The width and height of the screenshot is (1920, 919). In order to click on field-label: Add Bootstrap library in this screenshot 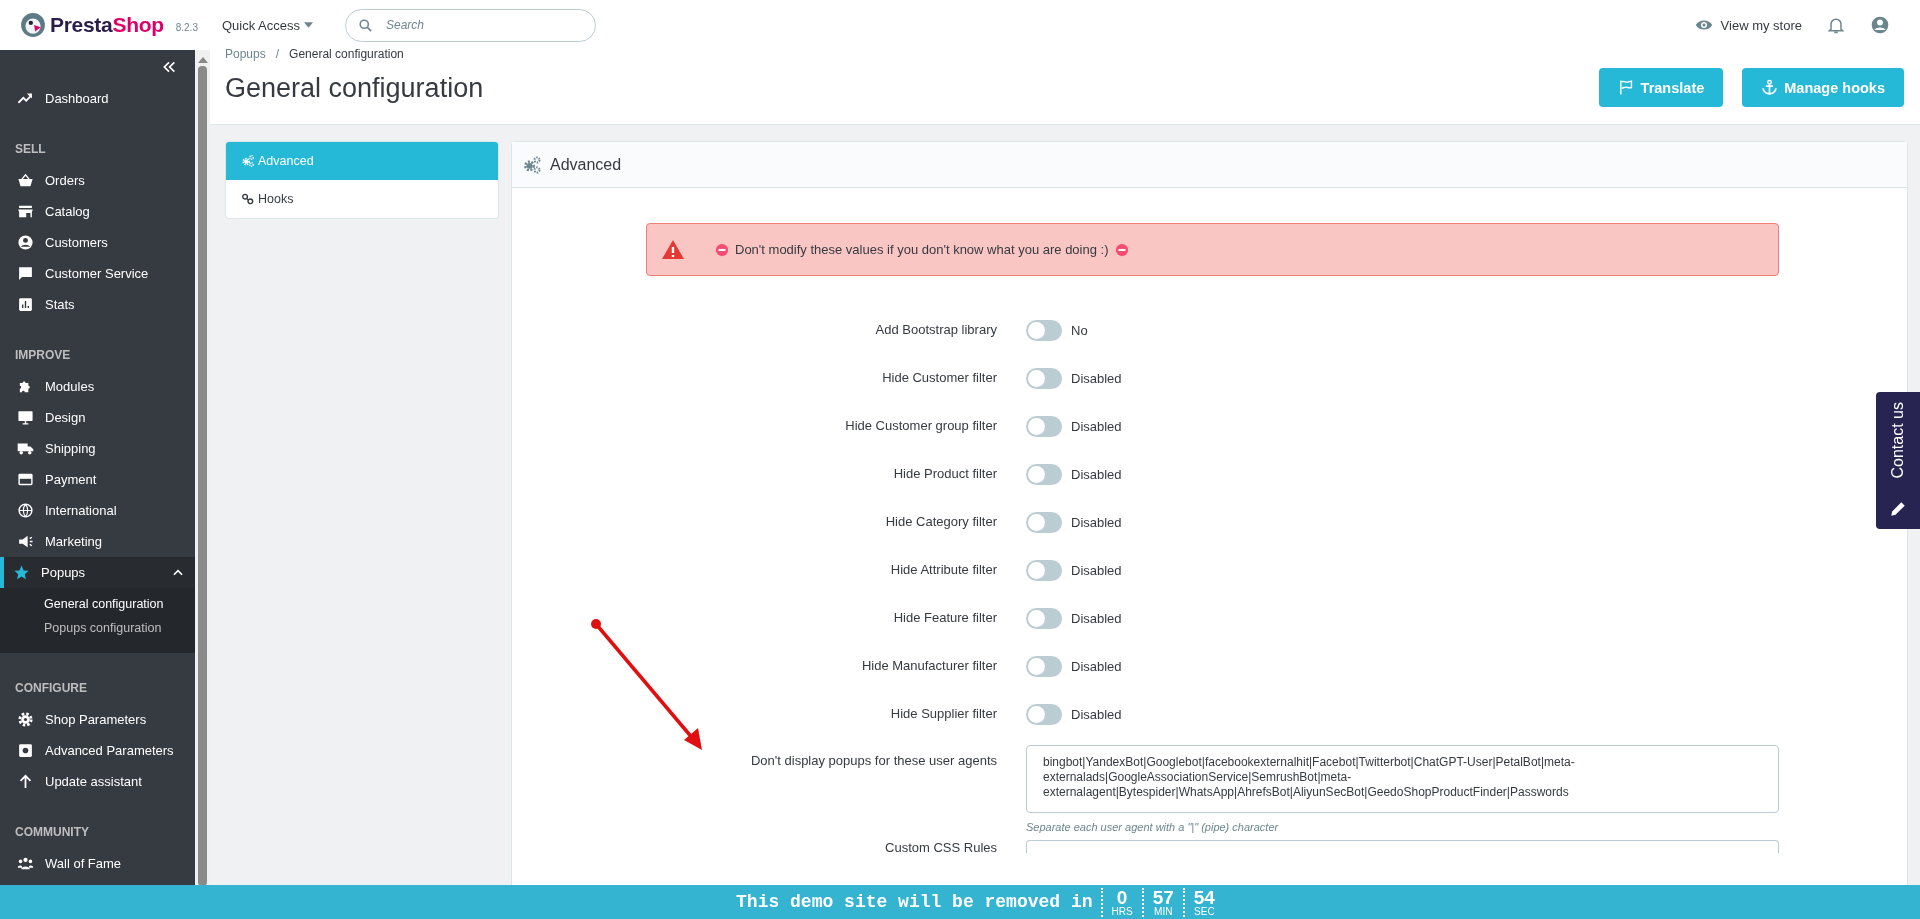, I will do `click(935, 330)`.